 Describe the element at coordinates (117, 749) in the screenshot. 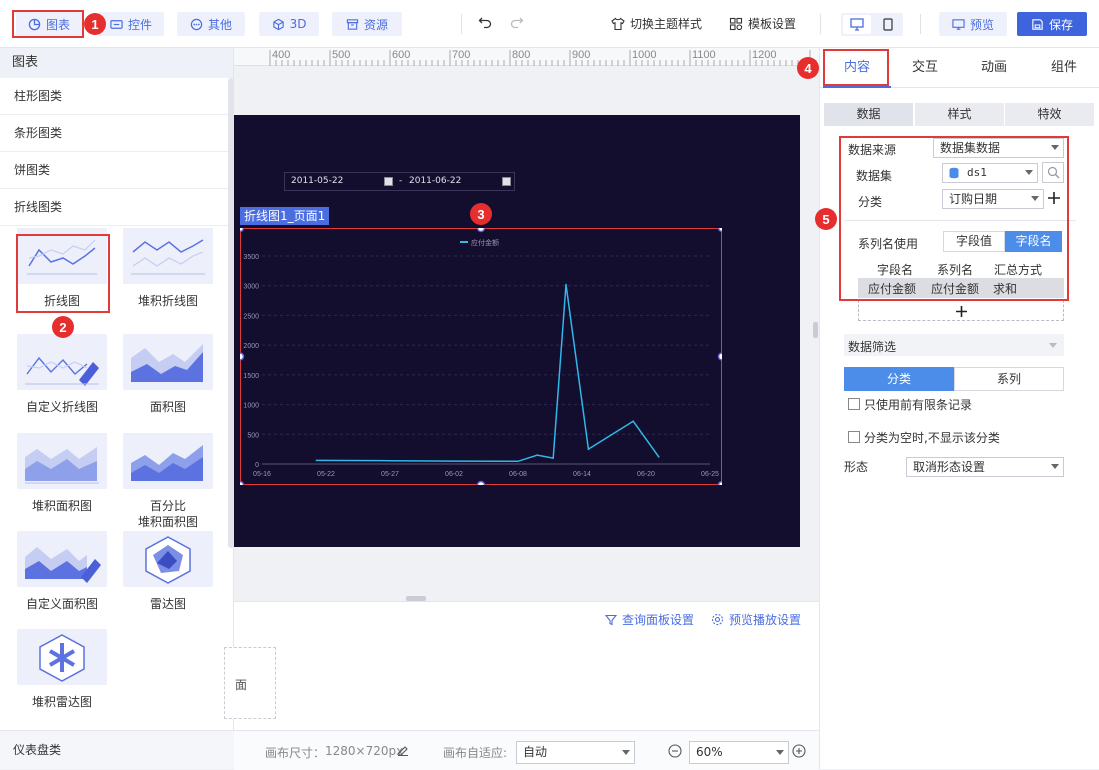

I see `category-gauge: 仪表盘类` at that location.